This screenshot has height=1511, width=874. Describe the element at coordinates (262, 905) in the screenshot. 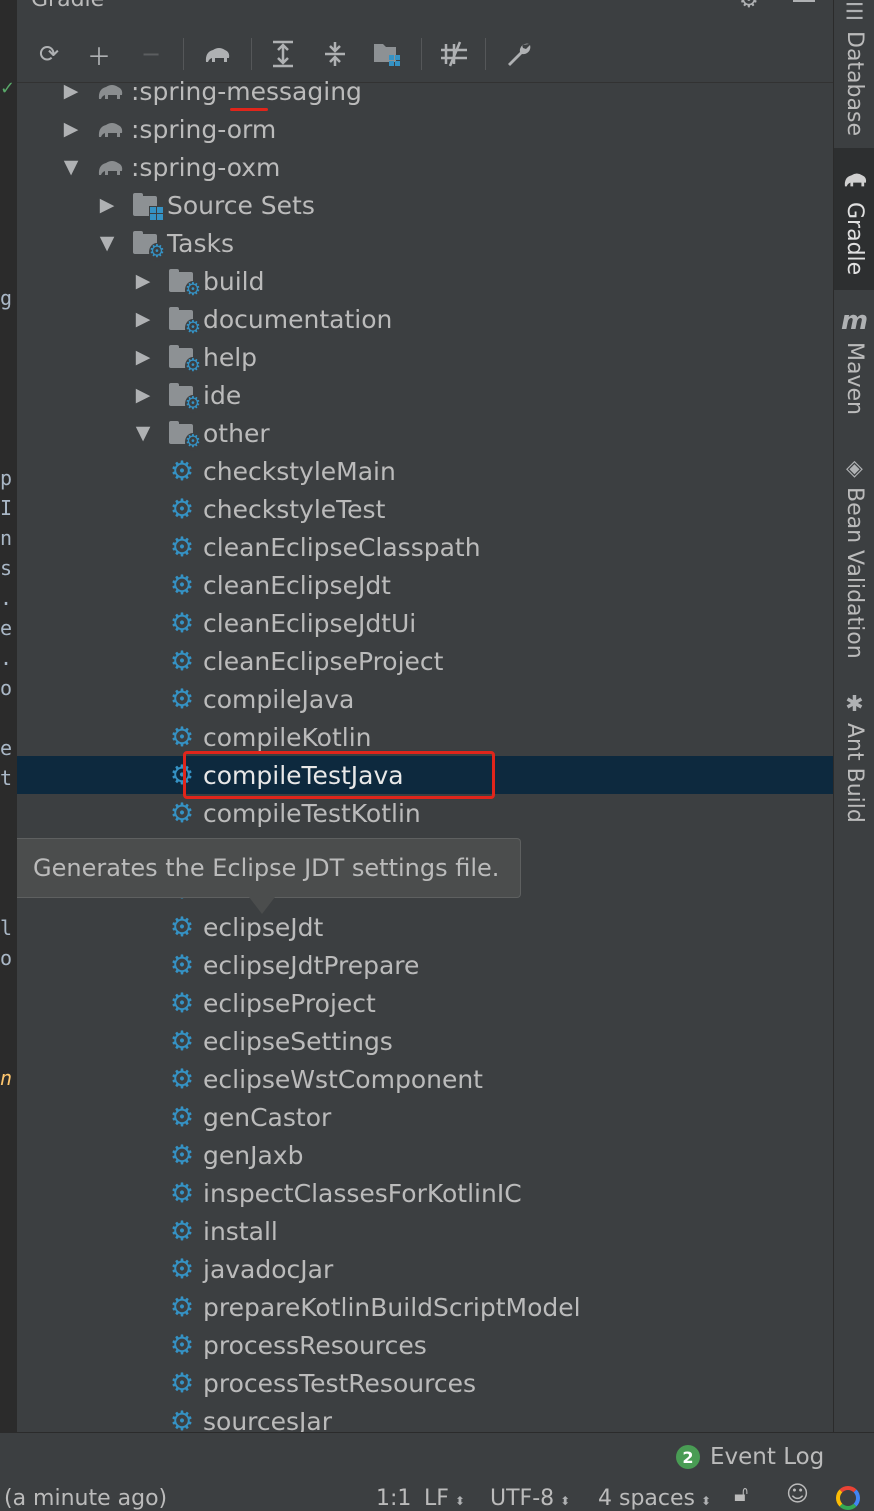

I see `tooltip-tail` at that location.